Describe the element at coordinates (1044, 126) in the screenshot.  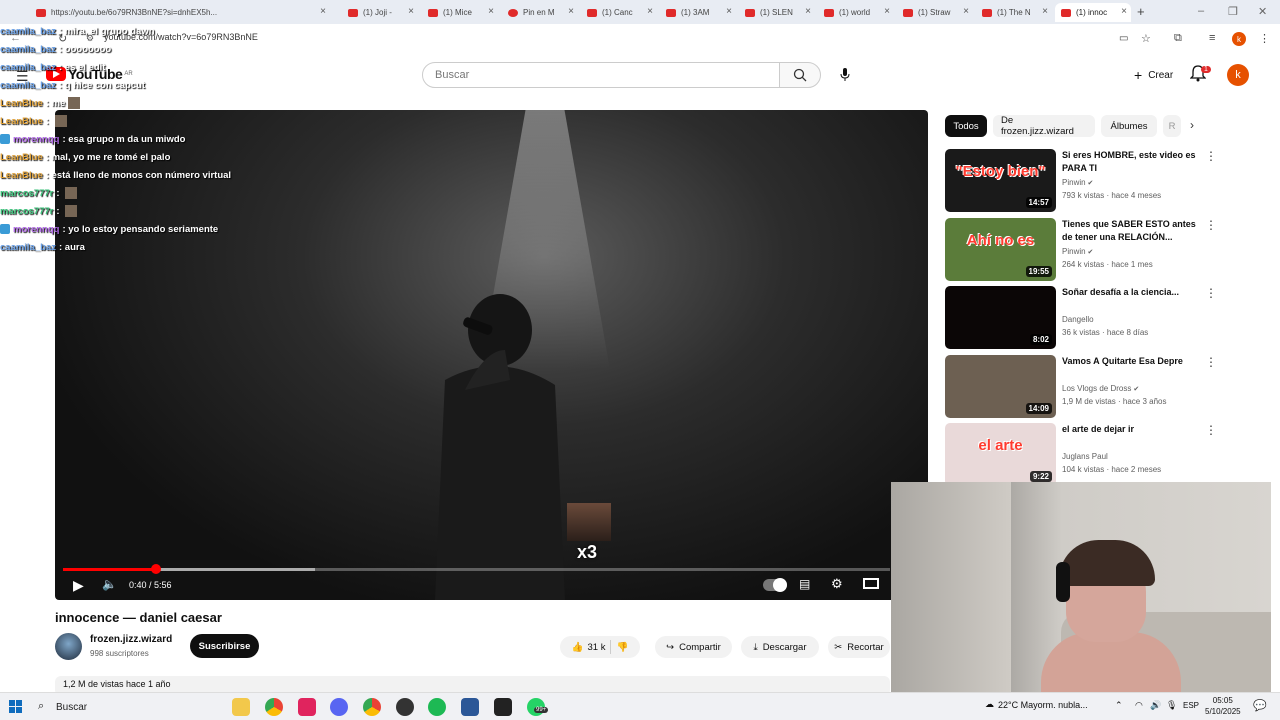
I see `chip-from-channel: De frozen.jizz.wizard` at that location.